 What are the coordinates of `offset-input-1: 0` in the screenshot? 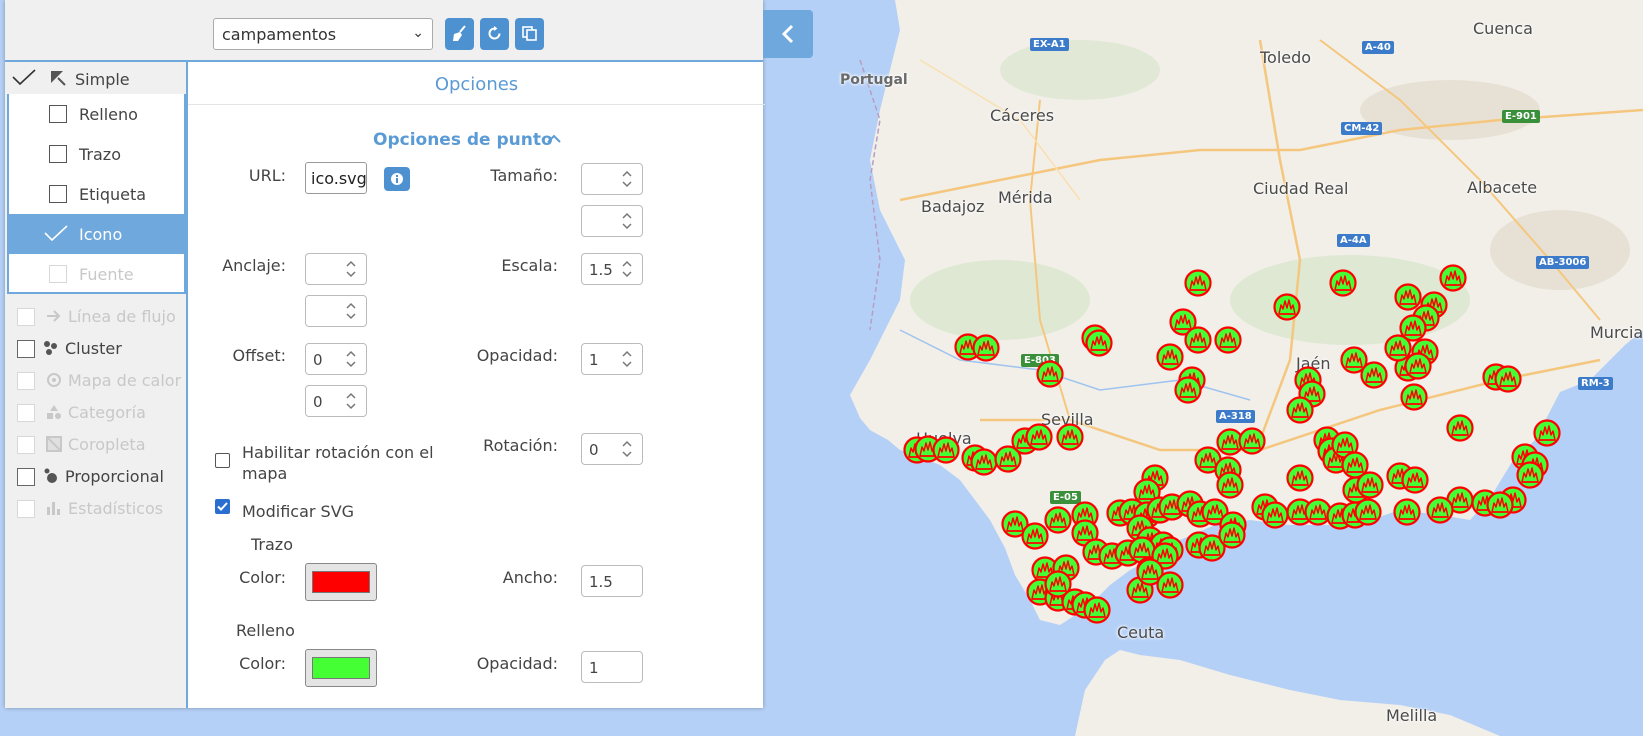 It's located at (336, 359).